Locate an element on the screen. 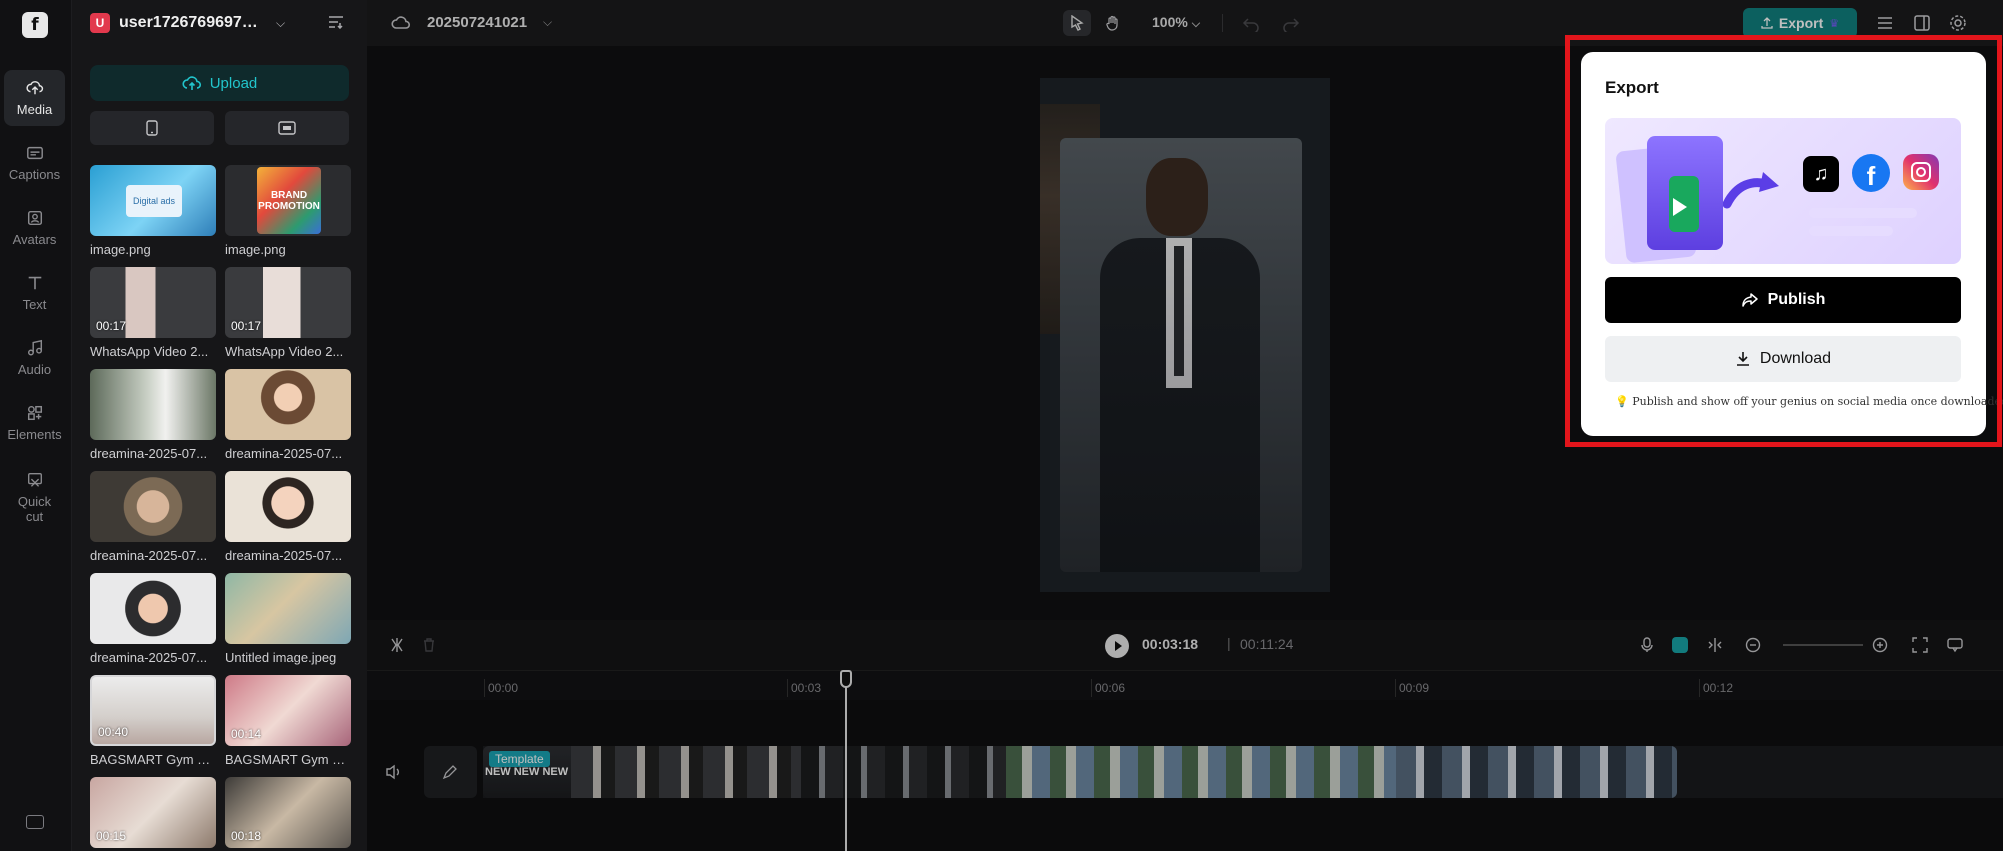 The image size is (2003, 851). media-item: Untitled image.jpeg is located at coordinates (288, 619).